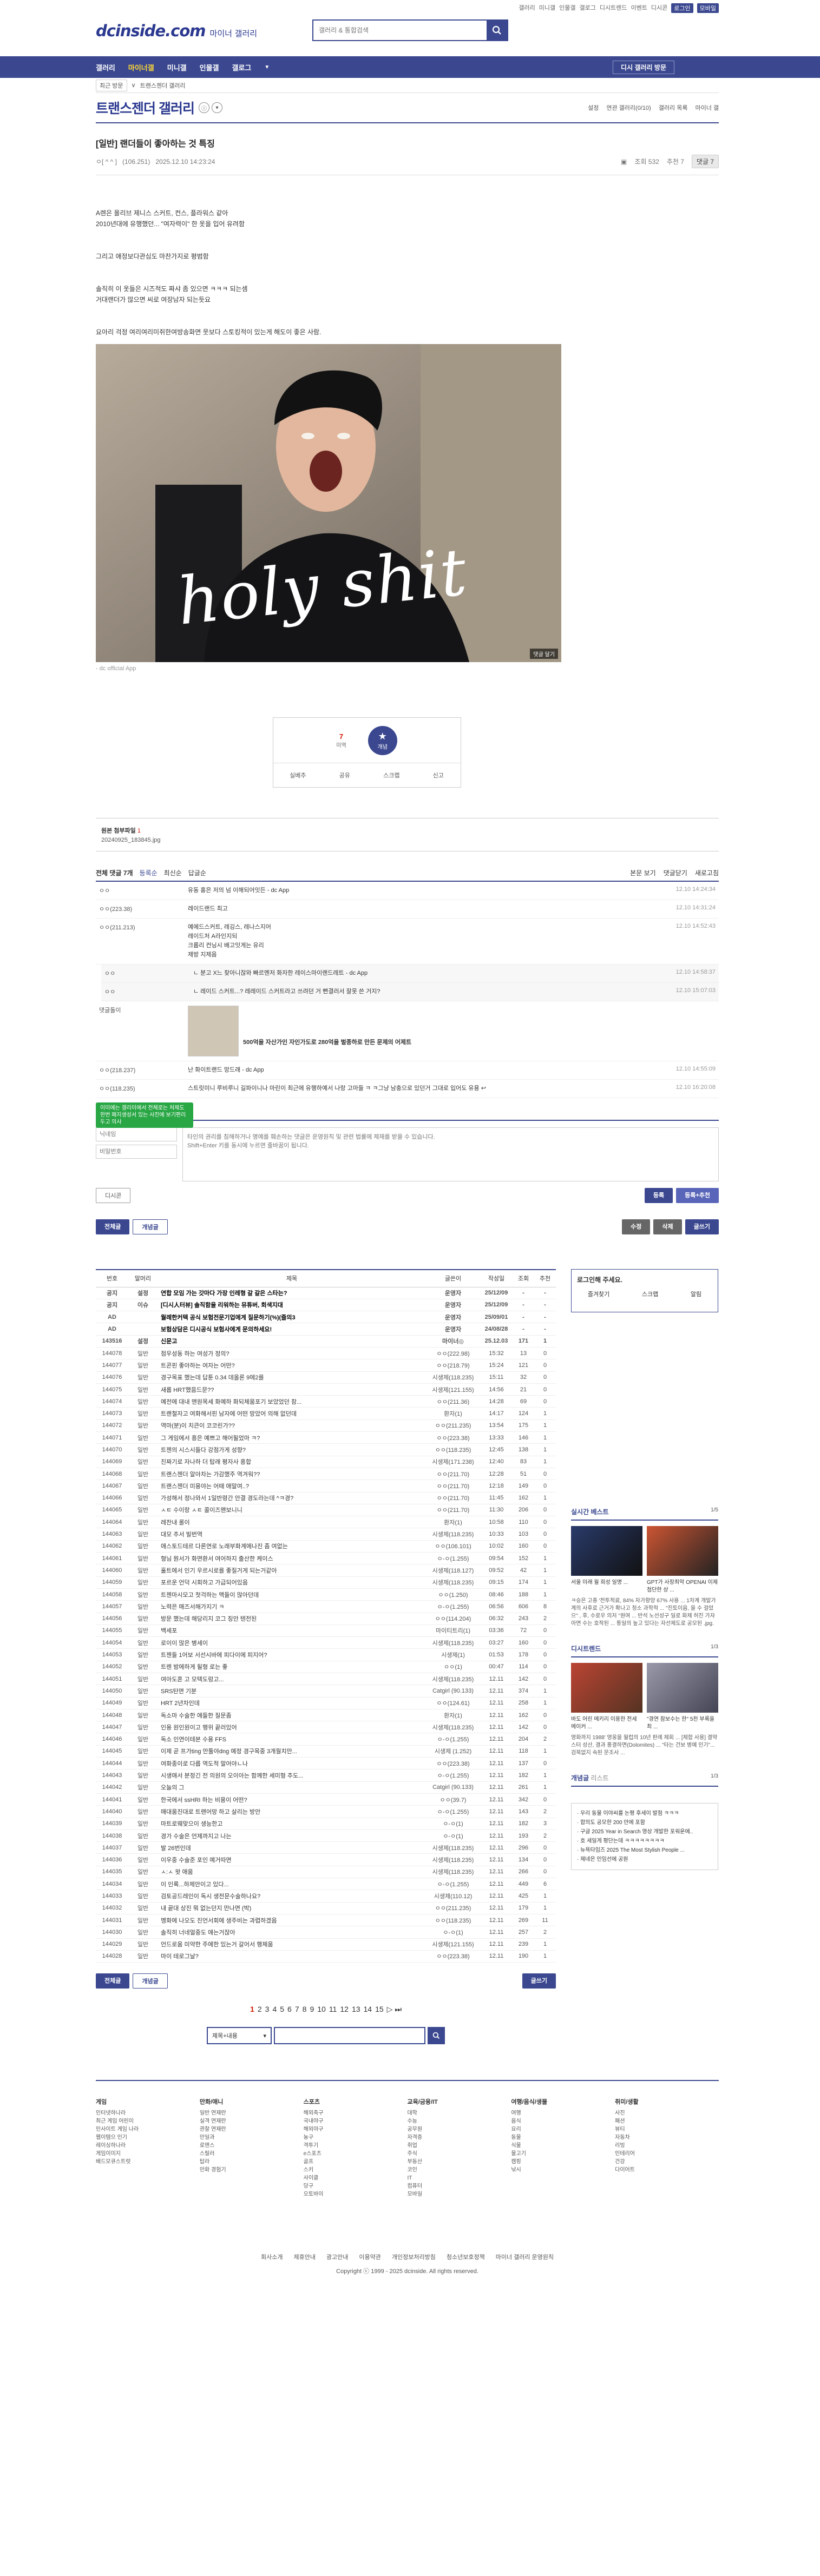  I want to click on footer-column-title: 교육/금융/IT, so click(459, 2101).